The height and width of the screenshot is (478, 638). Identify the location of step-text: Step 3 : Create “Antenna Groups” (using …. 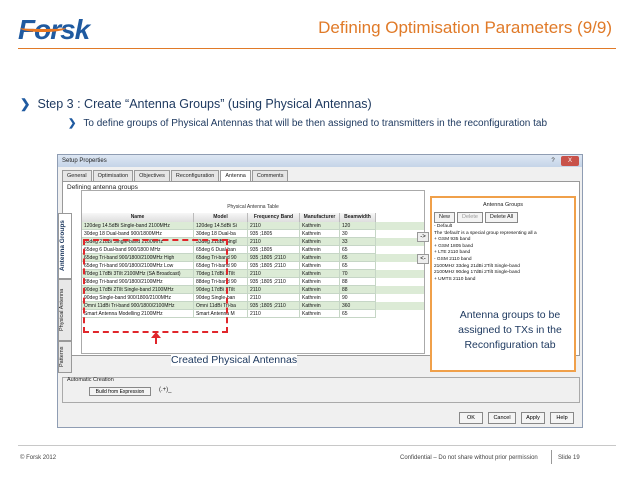
(204, 104).